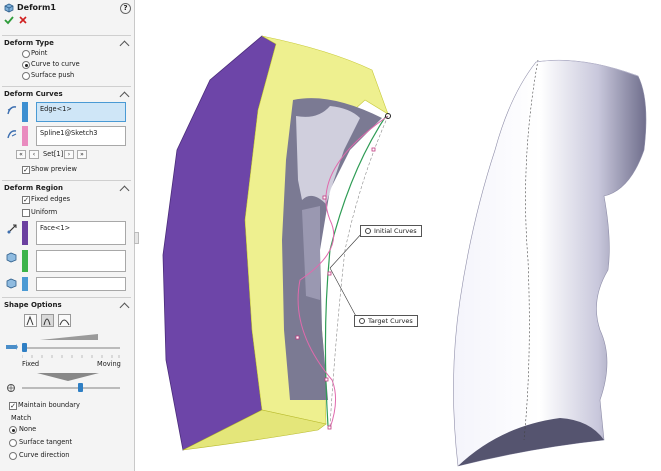  Describe the element at coordinates (390, 321) in the screenshot. I see `target-curves-callout-label: Target Curves` at that location.